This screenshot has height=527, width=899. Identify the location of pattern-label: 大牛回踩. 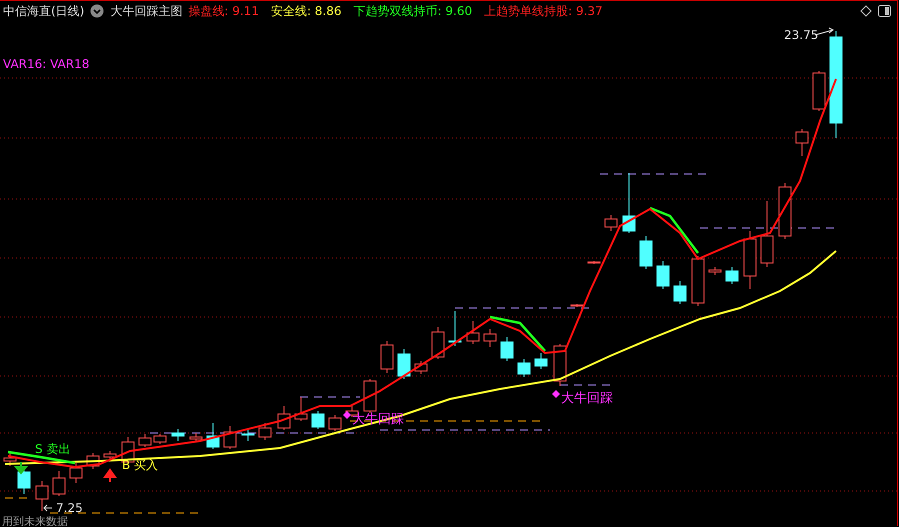
(587, 398).